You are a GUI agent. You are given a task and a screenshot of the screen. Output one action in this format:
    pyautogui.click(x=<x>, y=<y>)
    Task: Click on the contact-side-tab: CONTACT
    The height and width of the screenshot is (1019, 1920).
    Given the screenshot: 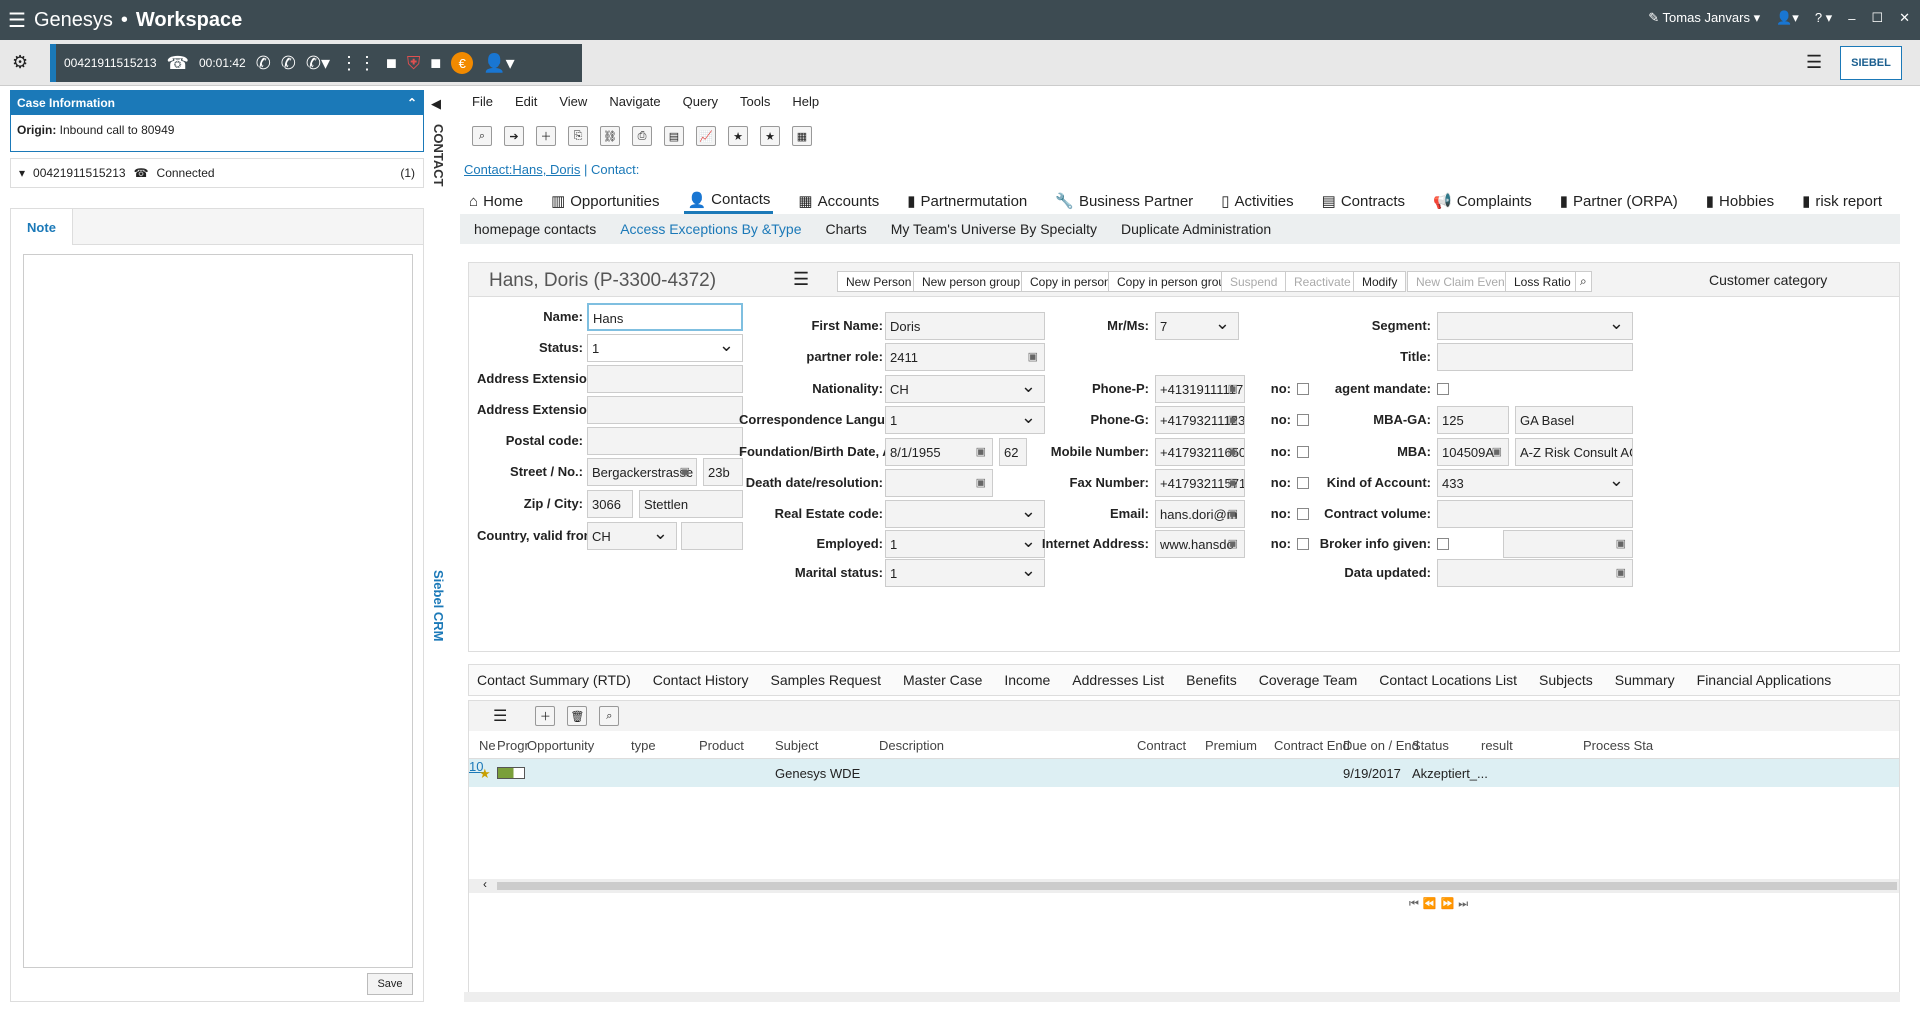 What is the action you would take?
    pyautogui.click(x=438, y=155)
    